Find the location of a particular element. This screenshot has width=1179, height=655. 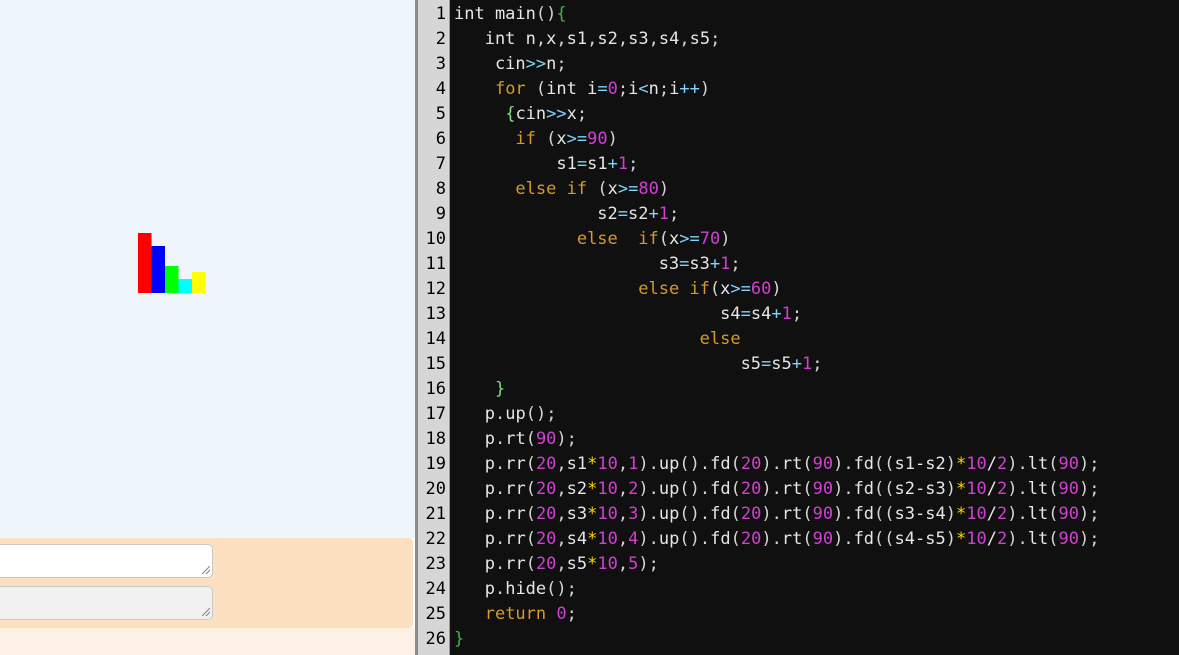

line-number: 2 is located at coordinates (440, 39).